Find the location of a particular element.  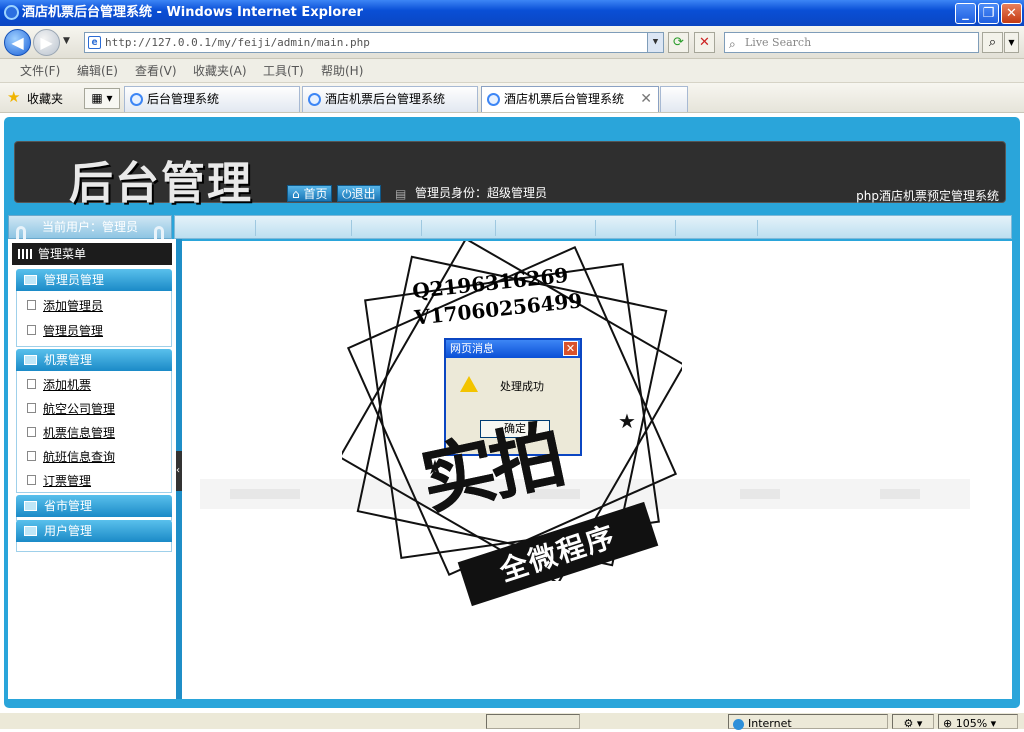

sidebar-item-airline-management: 航空公司管理 is located at coordinates (71, 408).